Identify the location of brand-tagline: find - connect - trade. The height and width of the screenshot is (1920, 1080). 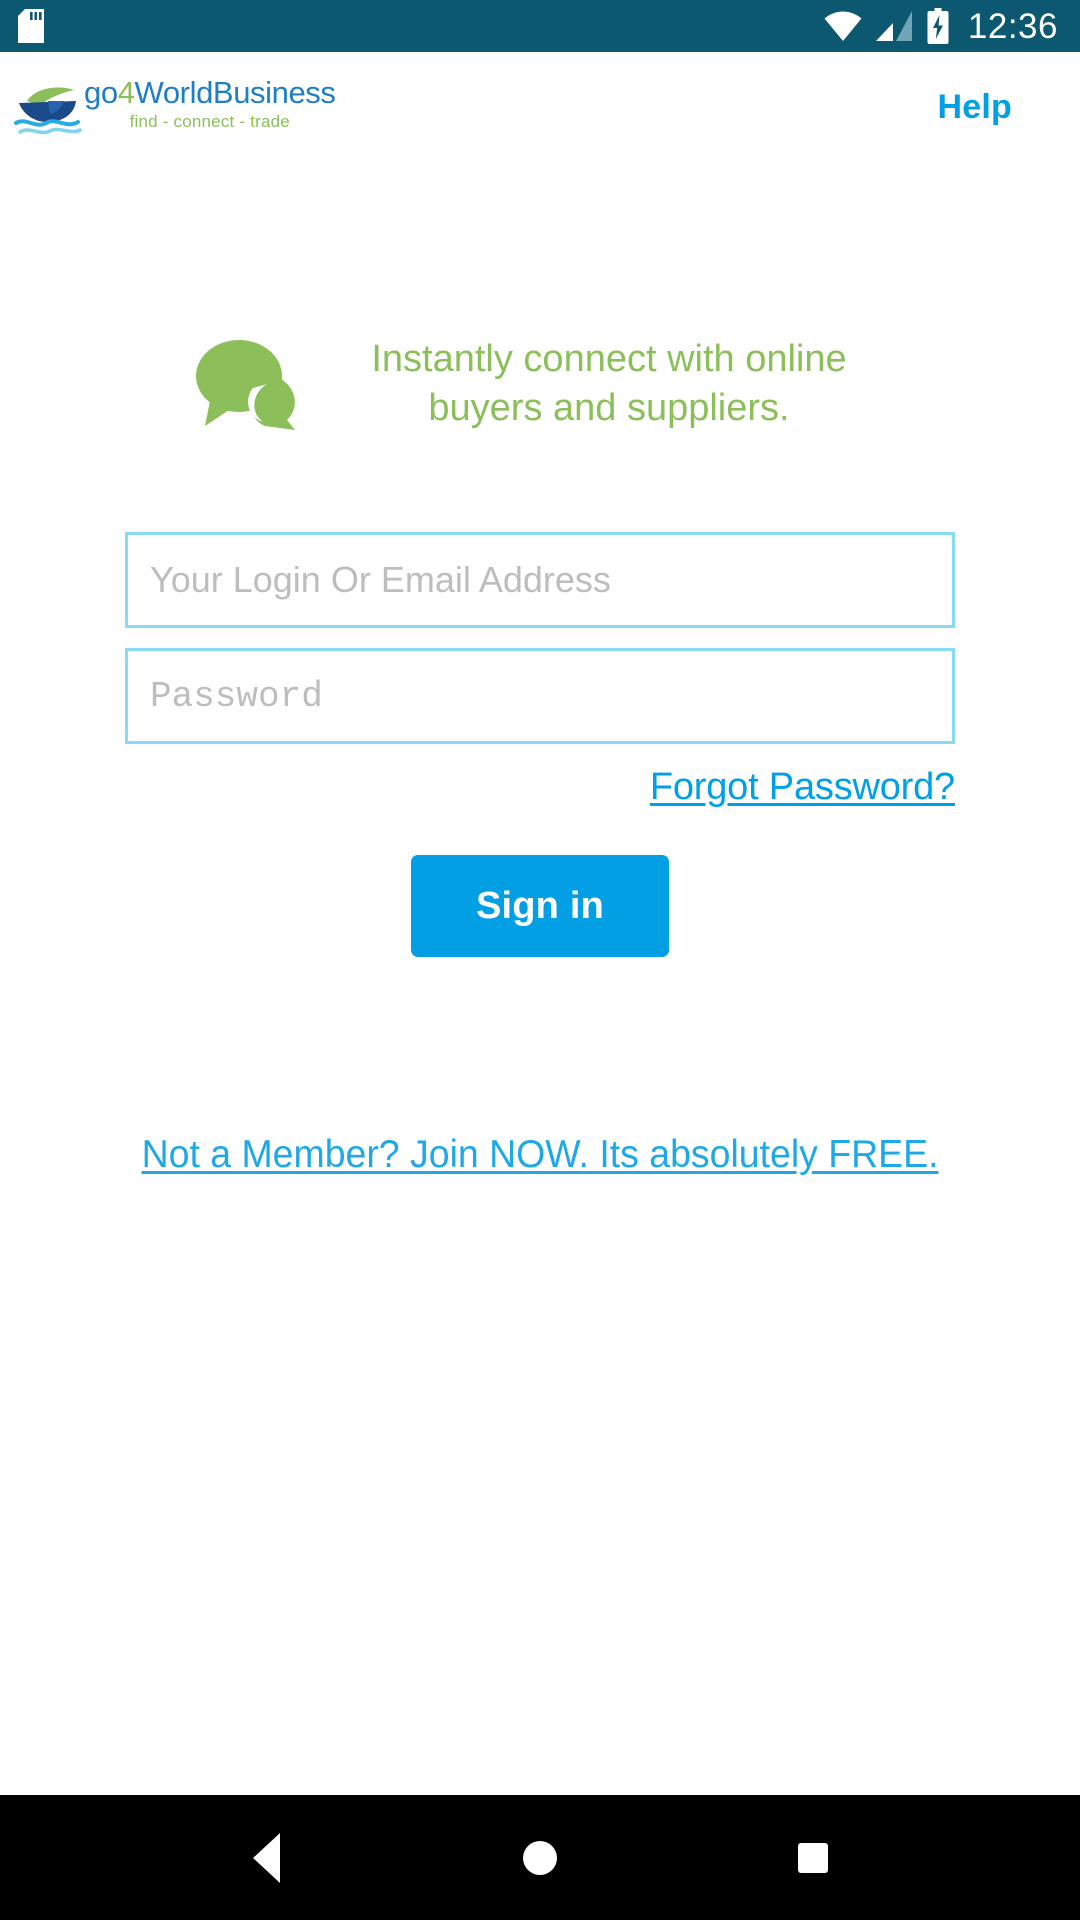
(209, 121).